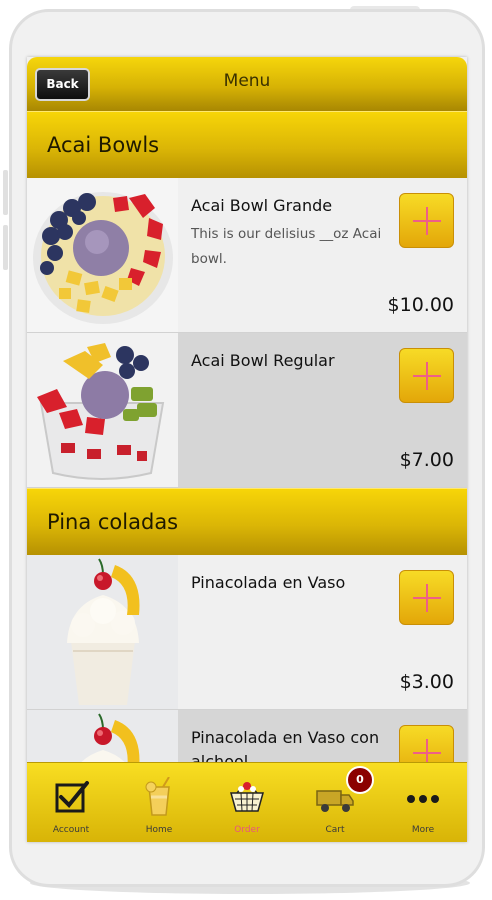 Image resolution: width=492 pixels, height=900 pixels. Describe the element at coordinates (360, 780) in the screenshot. I see `cart-count-badge: 0` at that location.